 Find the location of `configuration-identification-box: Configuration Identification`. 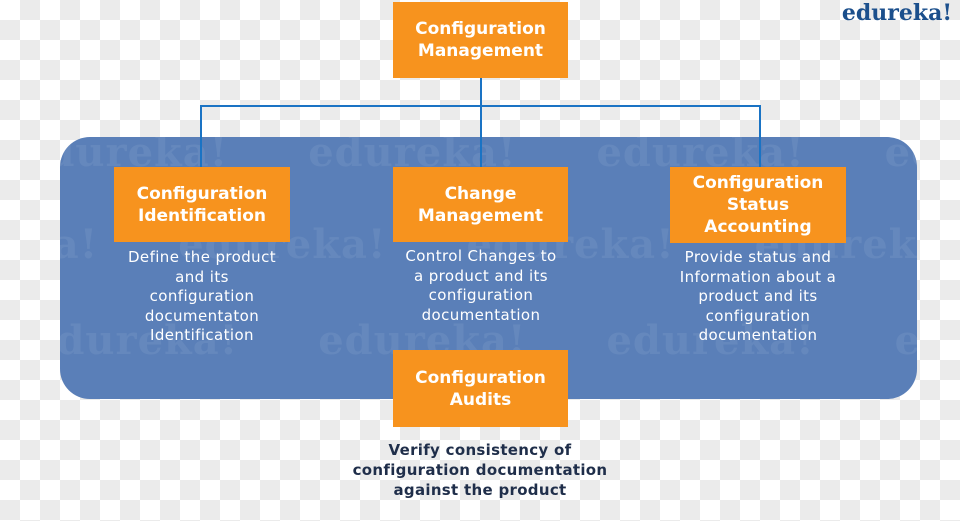

configuration-identification-box: Configuration Identification is located at coordinates (202, 204).